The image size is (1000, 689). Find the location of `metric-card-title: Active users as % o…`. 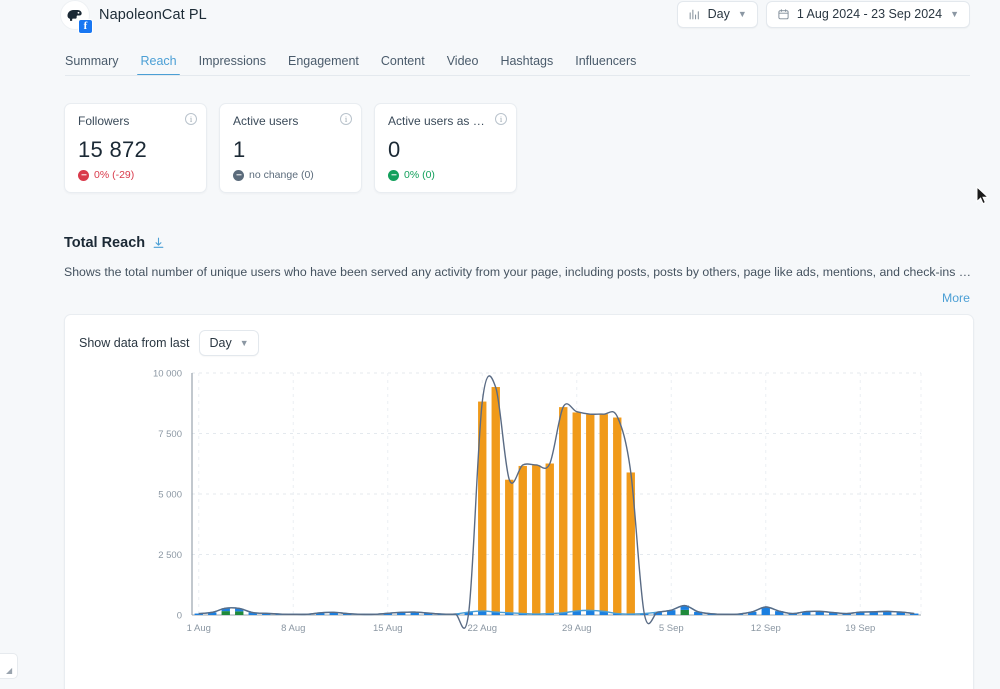

metric-card-title: Active users as % o… is located at coordinates (438, 121).